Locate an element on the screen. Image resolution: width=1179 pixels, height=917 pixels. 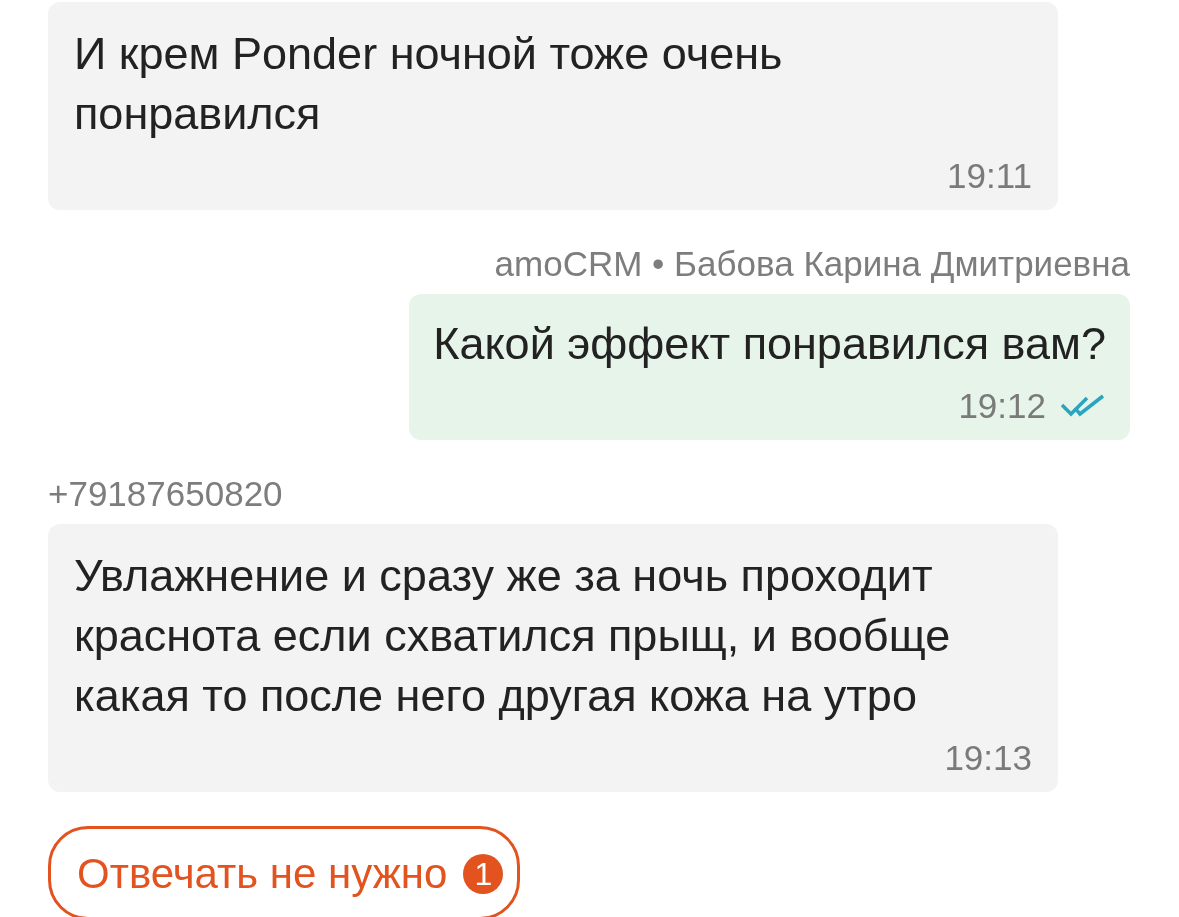
message-text: Увлажнение и сразу же за ночь проходит краснота если схватился прыщ, и вообще какая то после него другая кожа на утро is located at coordinates (513, 636).